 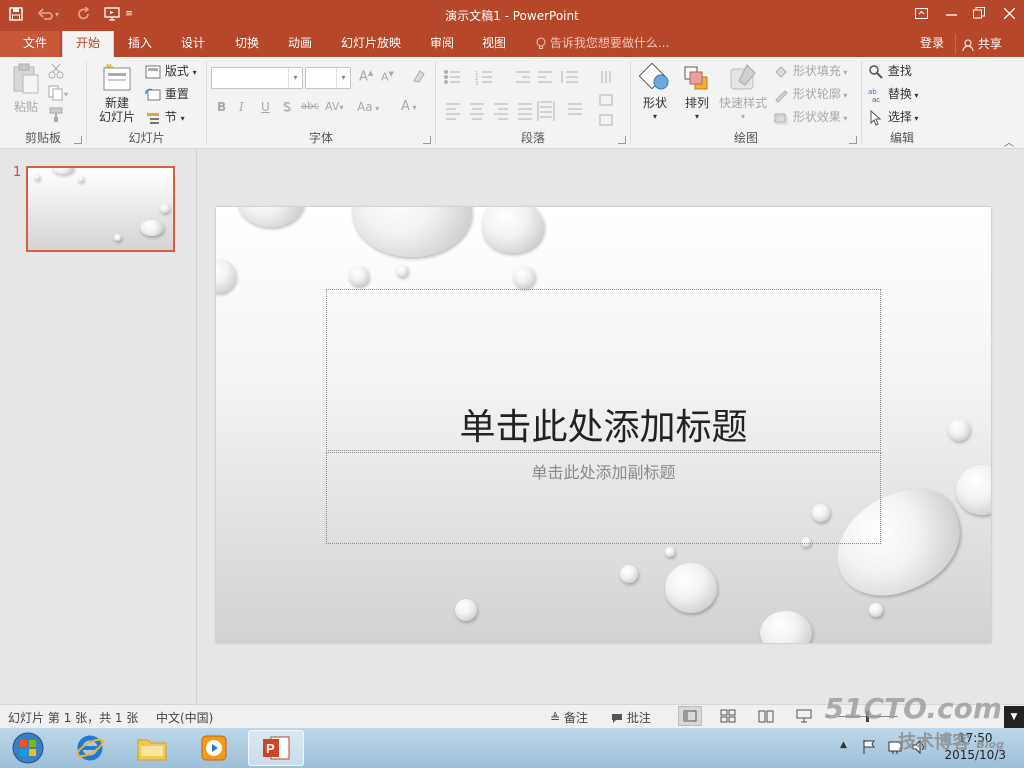 What do you see at coordinates (116, 103) in the screenshot?
I see `new-slide-line1: 新建` at bounding box center [116, 103].